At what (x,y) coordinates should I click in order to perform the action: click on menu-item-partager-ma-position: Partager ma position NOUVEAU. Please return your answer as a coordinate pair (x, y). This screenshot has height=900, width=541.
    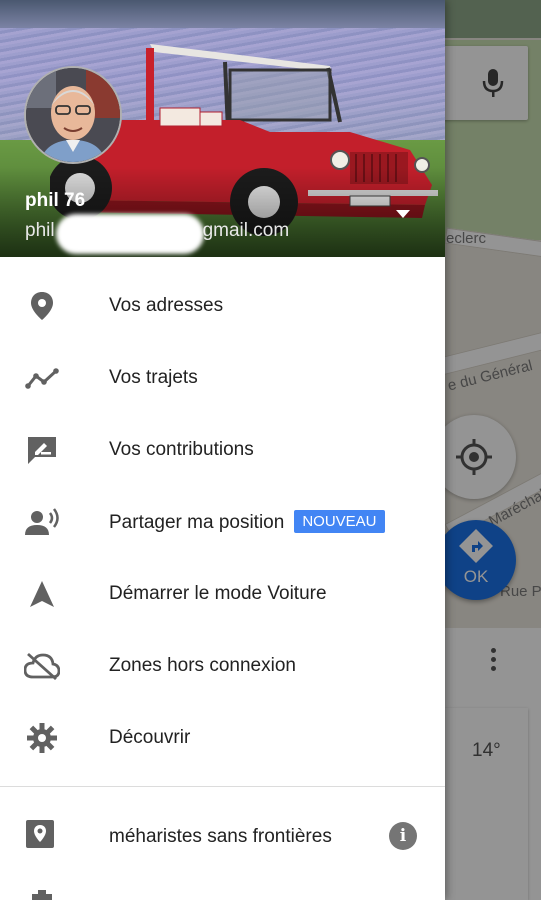
    Looking at the image, I should click on (222, 522).